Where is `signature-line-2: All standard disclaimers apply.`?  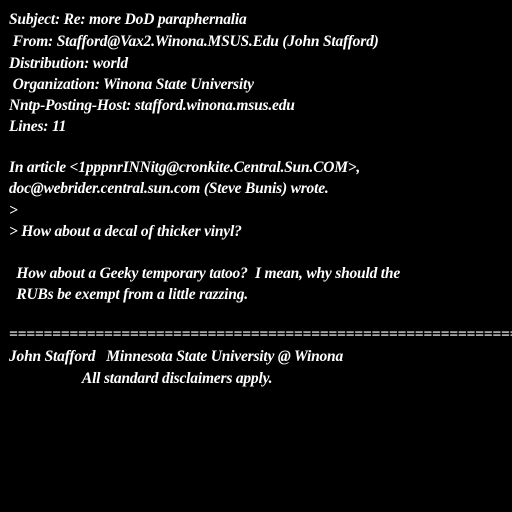
signature-line-2: All standard disclaimers apply. is located at coordinates (141, 378).